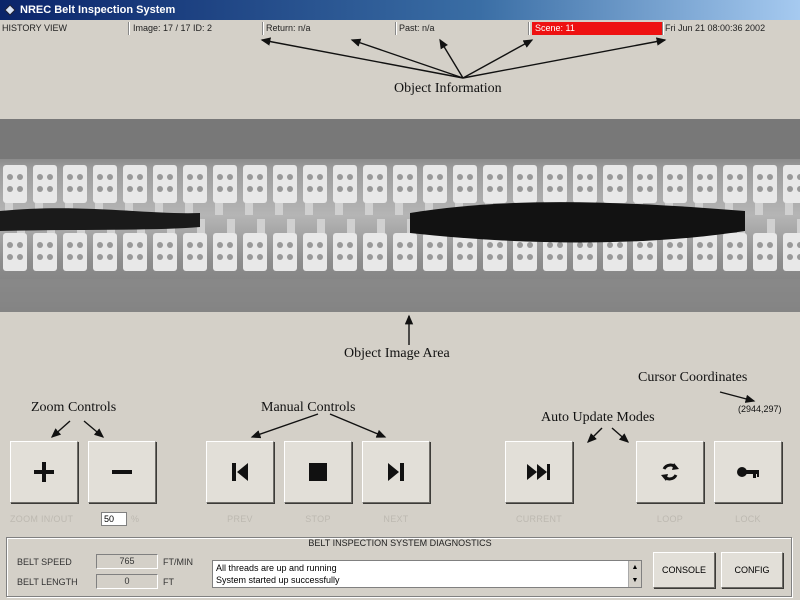 The height and width of the screenshot is (600, 800). Describe the element at coordinates (127, 581) in the screenshot. I see `belt-length-value: 0` at that location.